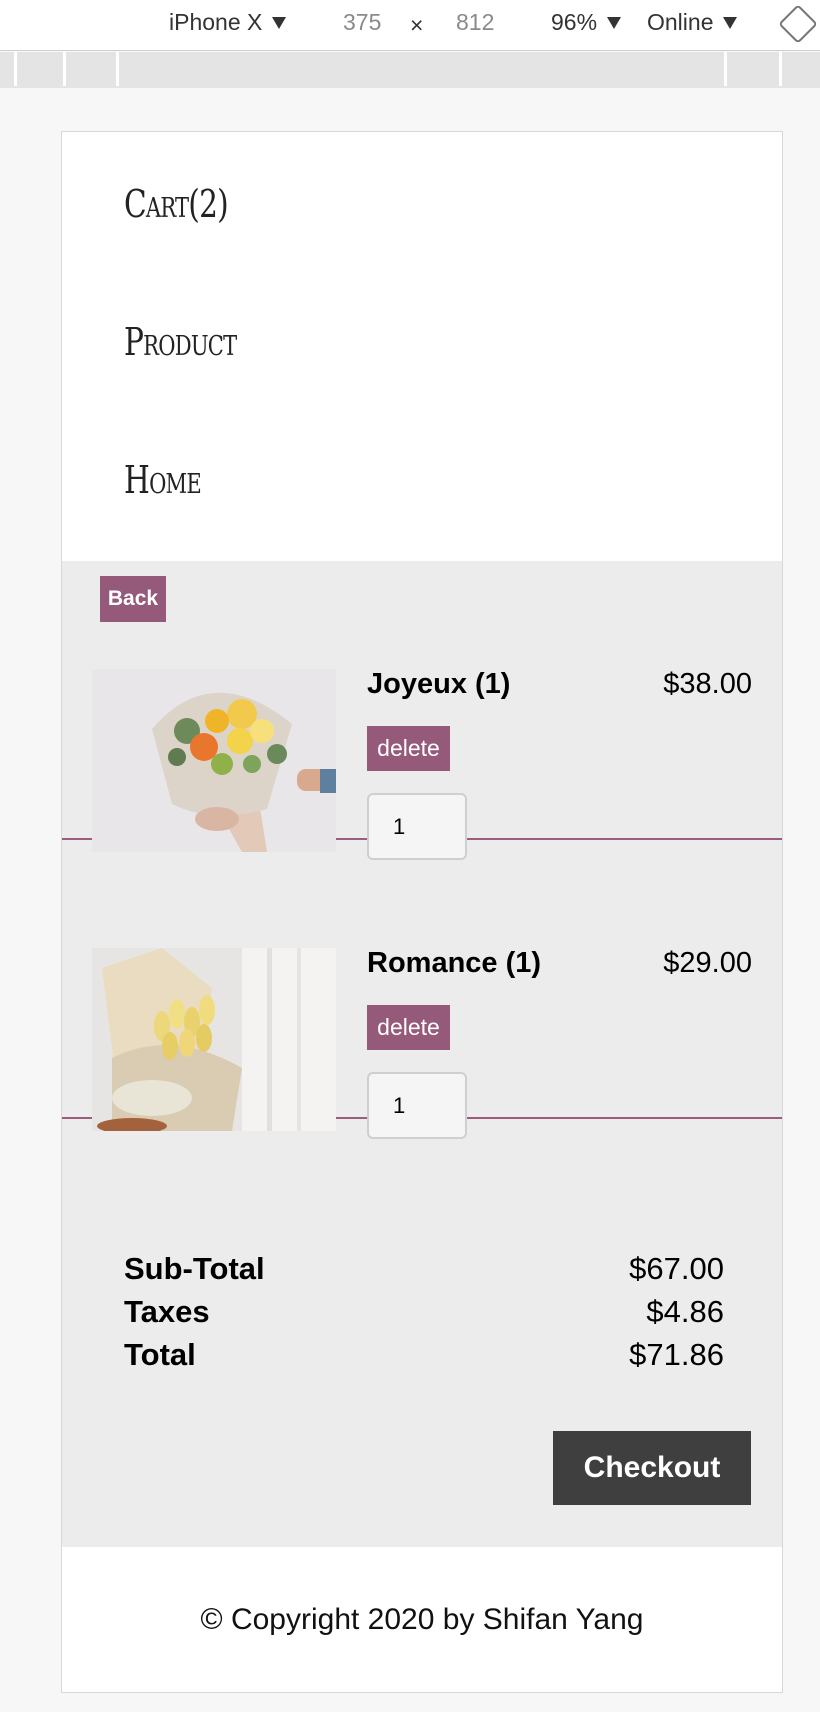 This screenshot has width=820, height=1712. Describe the element at coordinates (216, 22) in the screenshot. I see `device-label: iPhone X` at that location.